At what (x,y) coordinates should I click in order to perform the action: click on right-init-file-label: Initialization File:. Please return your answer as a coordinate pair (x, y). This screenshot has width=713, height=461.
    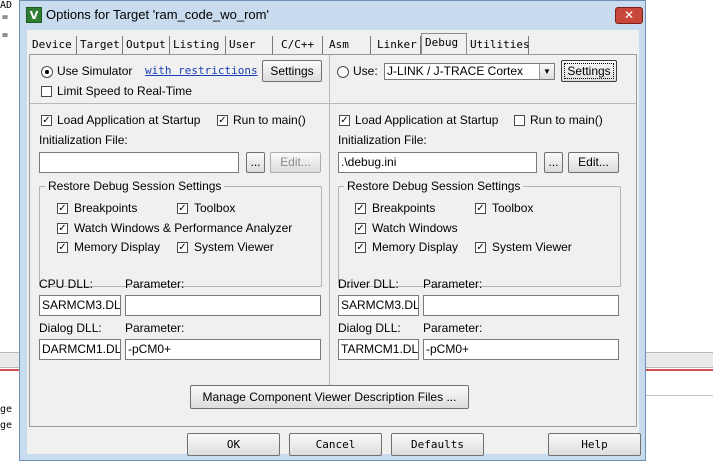
    Looking at the image, I should click on (382, 140).